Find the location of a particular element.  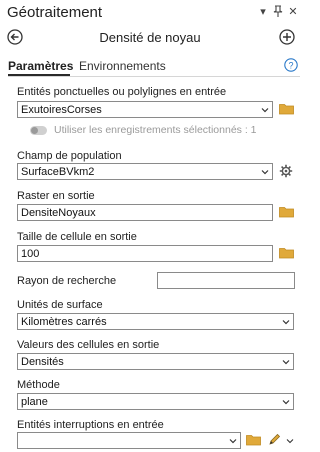

cell-size-input: 100 is located at coordinates (145, 253).